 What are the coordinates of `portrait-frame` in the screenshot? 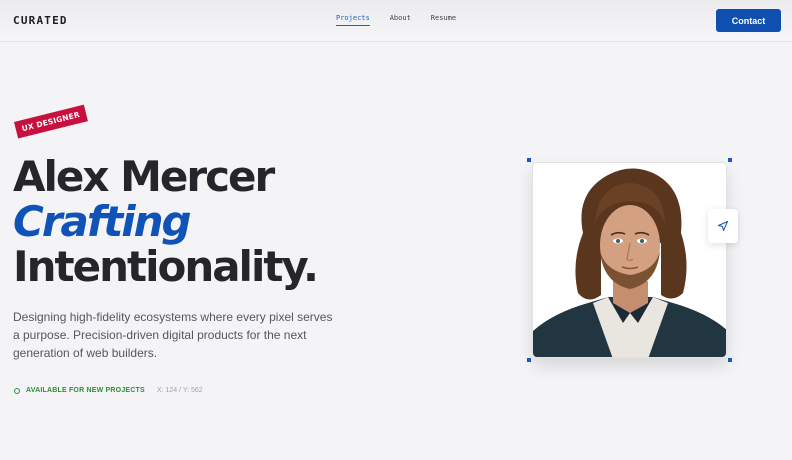 It's located at (629, 260).